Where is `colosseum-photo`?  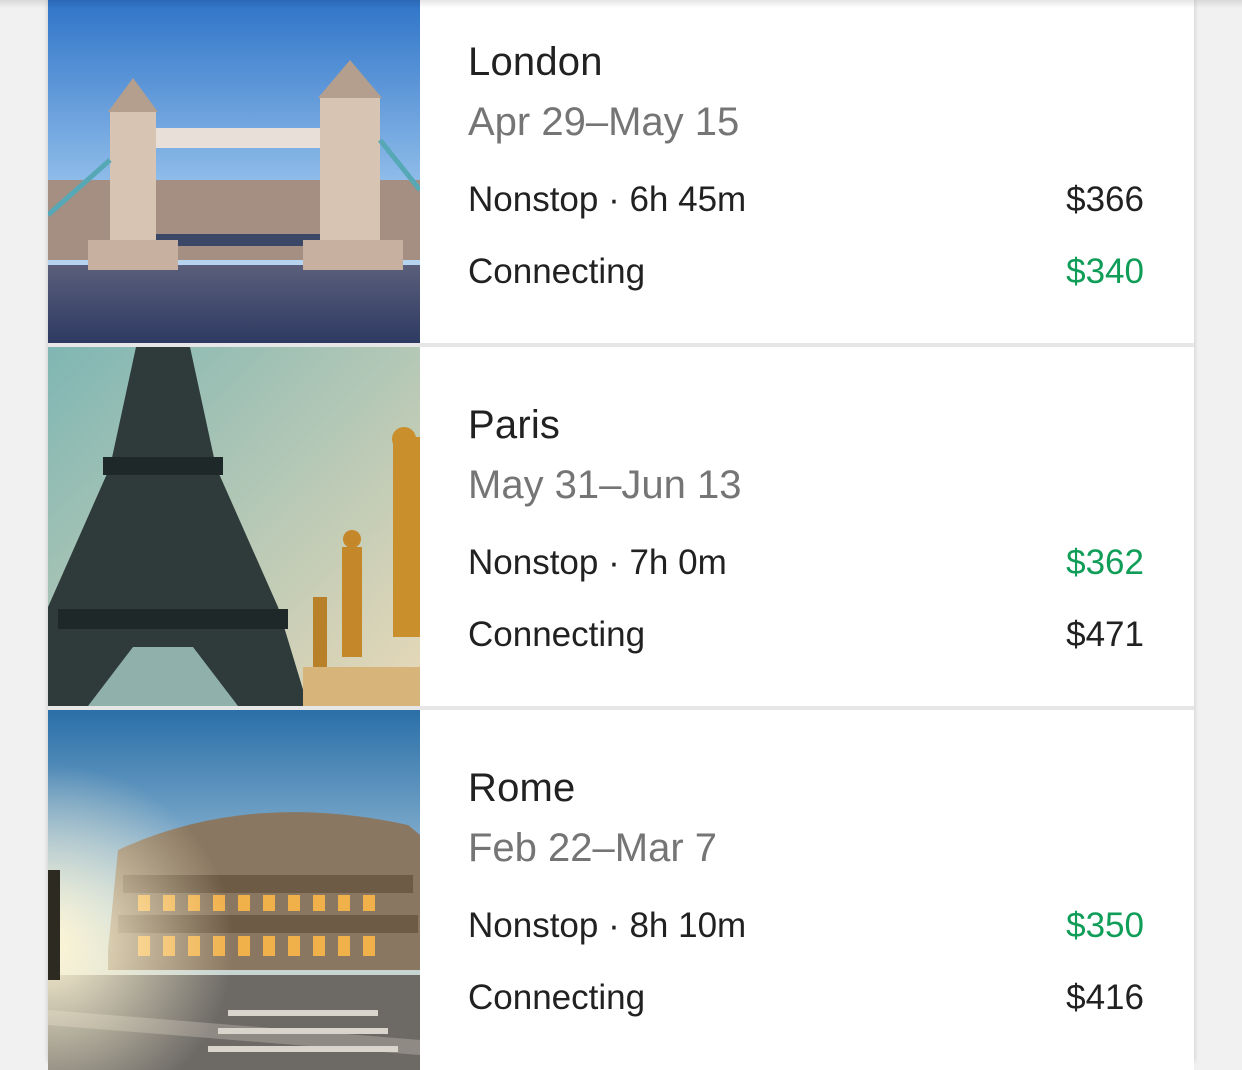
colosseum-photo is located at coordinates (234, 890).